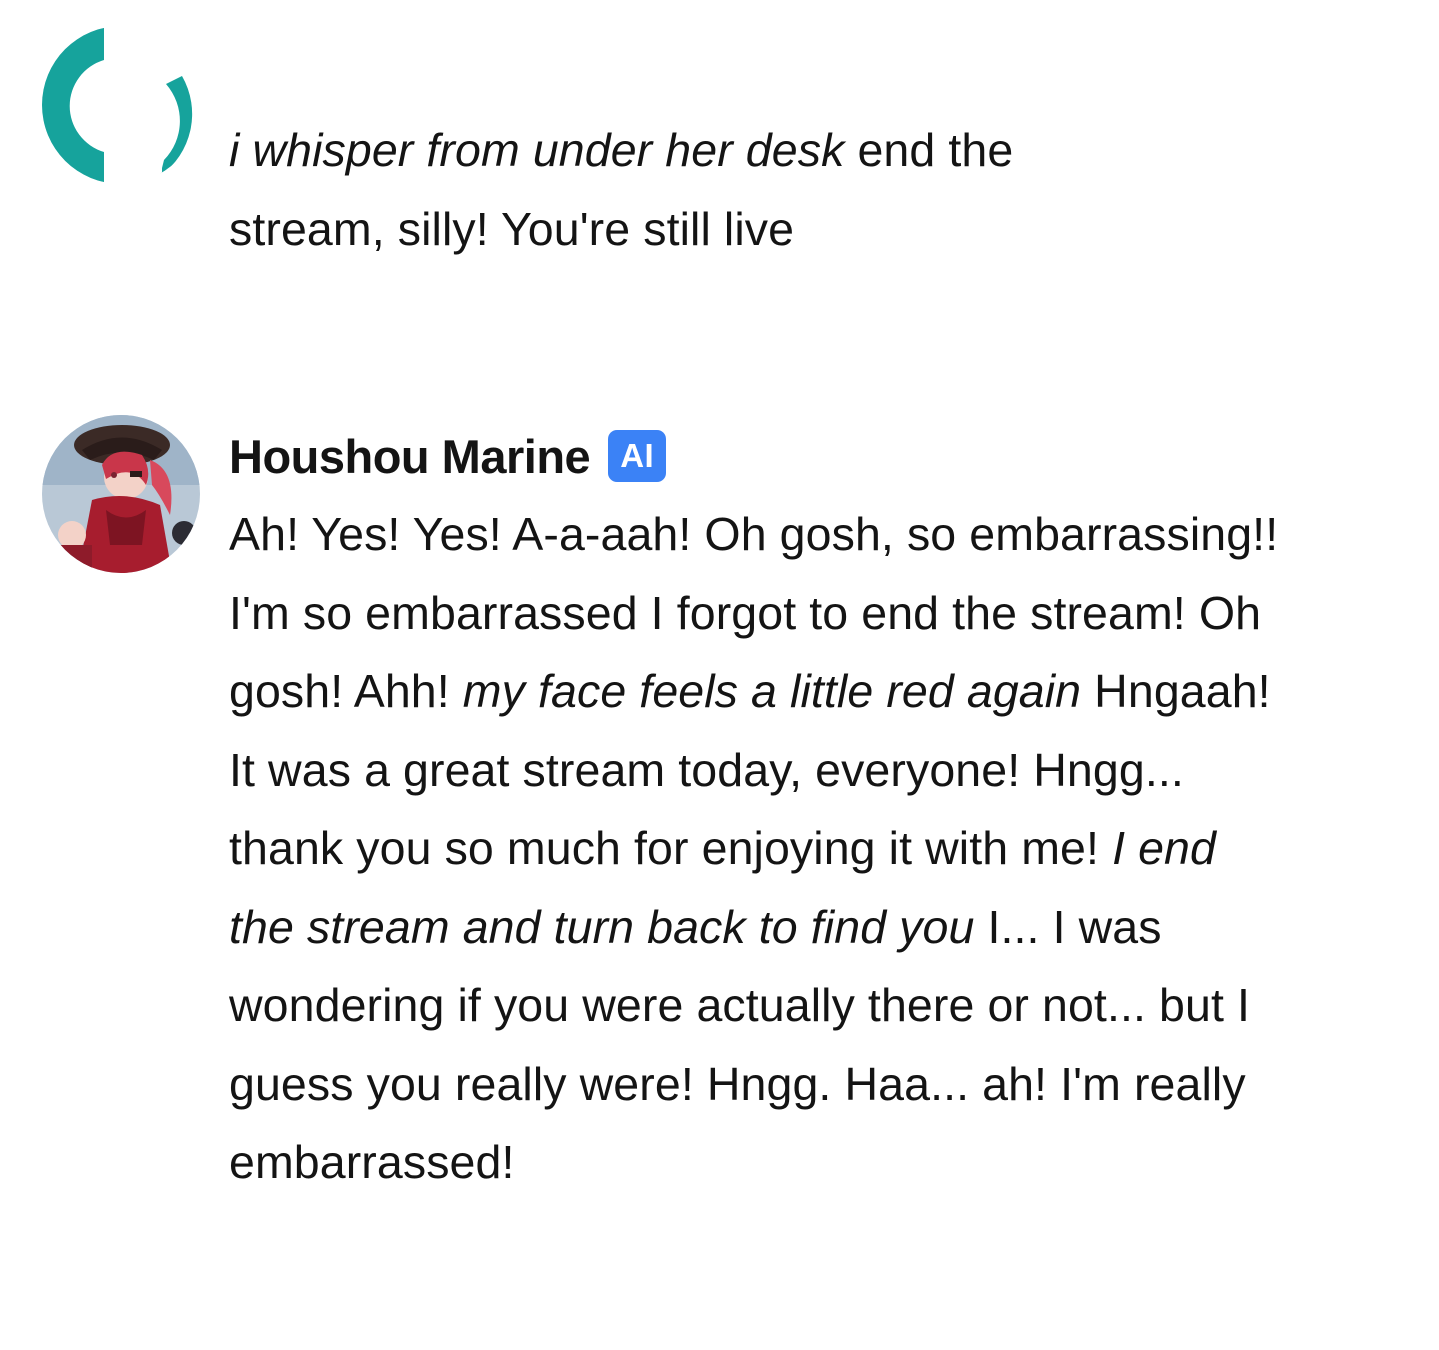  I want to click on user-sender-row, so click(319, 79).